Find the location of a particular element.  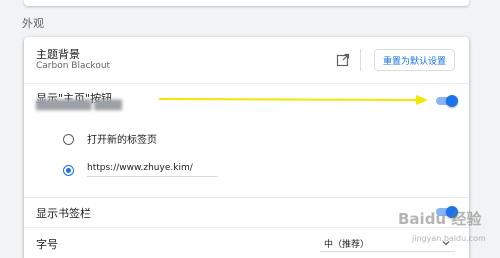

bookmarks-bar-label: 显示书签栏 is located at coordinates (63, 213).